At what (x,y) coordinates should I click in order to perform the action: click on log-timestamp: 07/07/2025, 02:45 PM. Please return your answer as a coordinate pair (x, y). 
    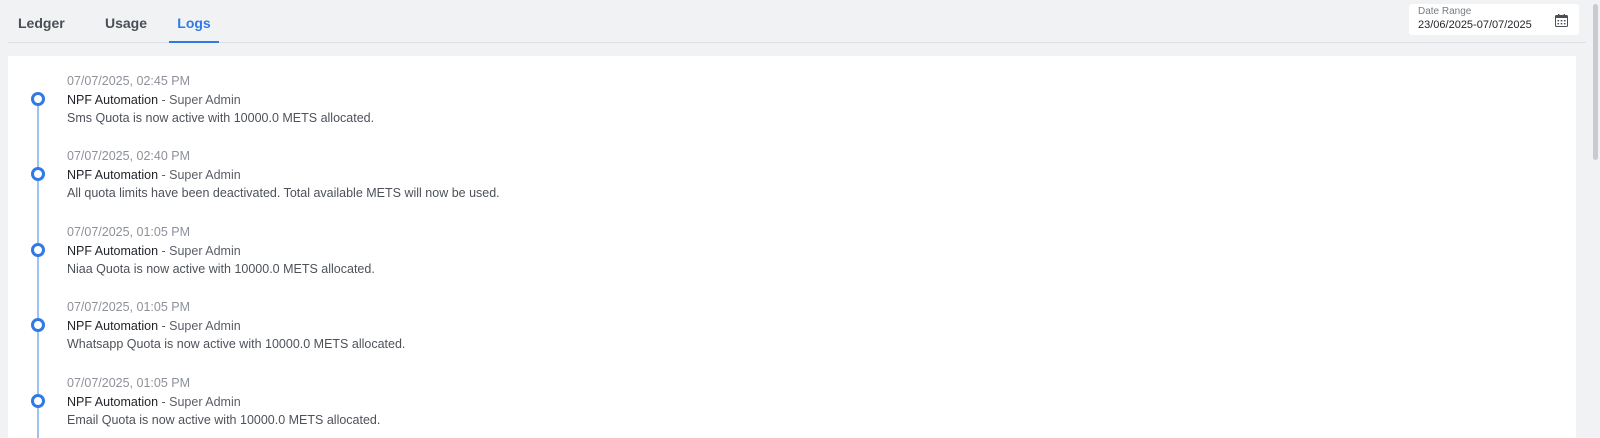
    Looking at the image, I should click on (129, 81).